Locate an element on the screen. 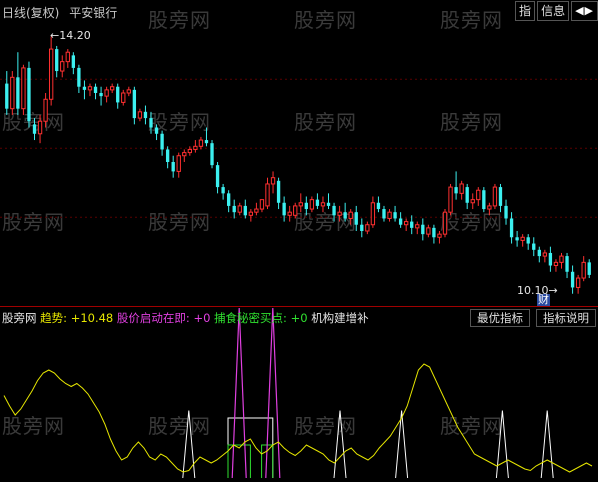 The width and height of the screenshot is (598, 482). buy-block is located at coordinates (239, 461).